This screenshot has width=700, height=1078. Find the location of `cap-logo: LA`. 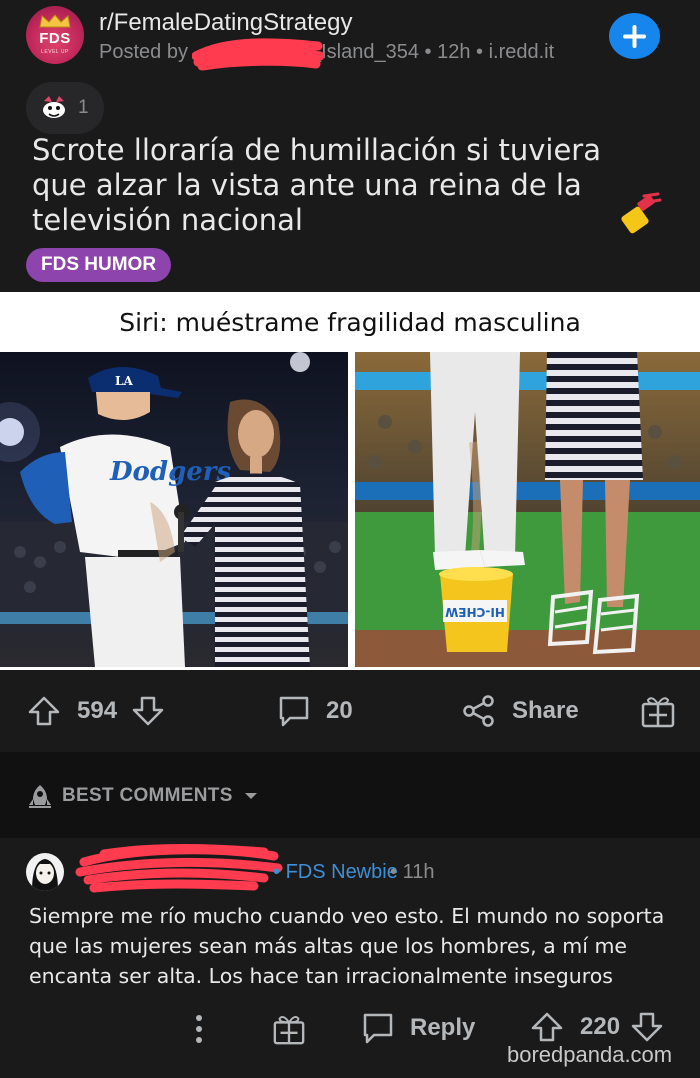

cap-logo: LA is located at coordinates (124, 381).